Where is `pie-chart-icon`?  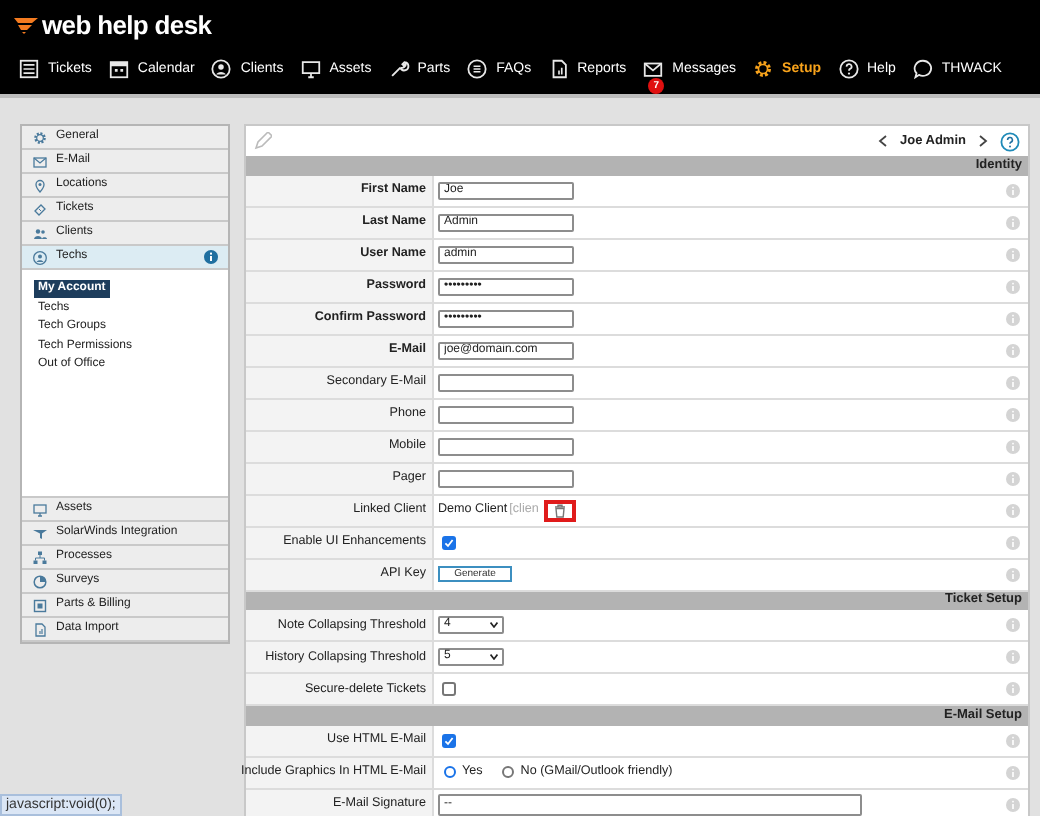
pie-chart-icon is located at coordinates (40, 581).